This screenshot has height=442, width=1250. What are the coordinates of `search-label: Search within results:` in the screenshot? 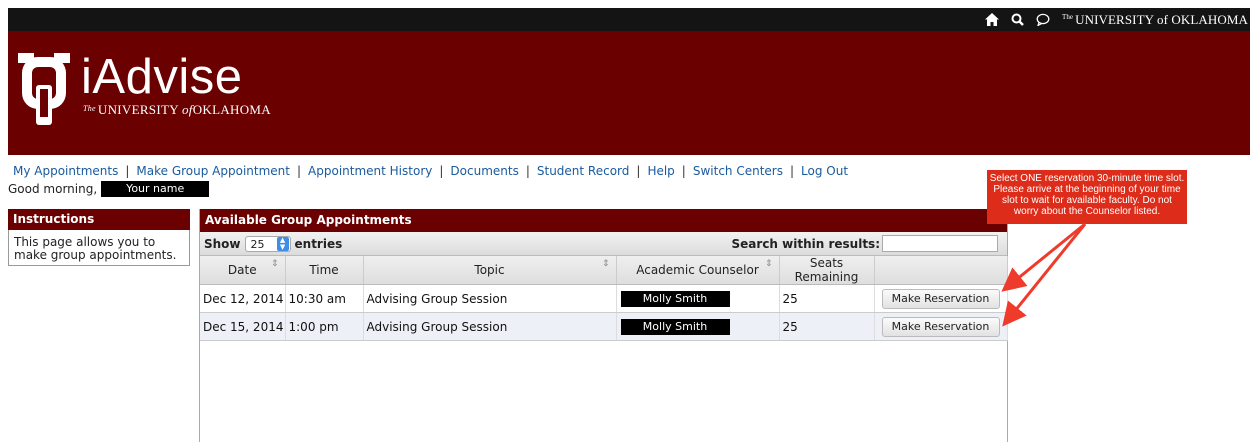 It's located at (805, 243).